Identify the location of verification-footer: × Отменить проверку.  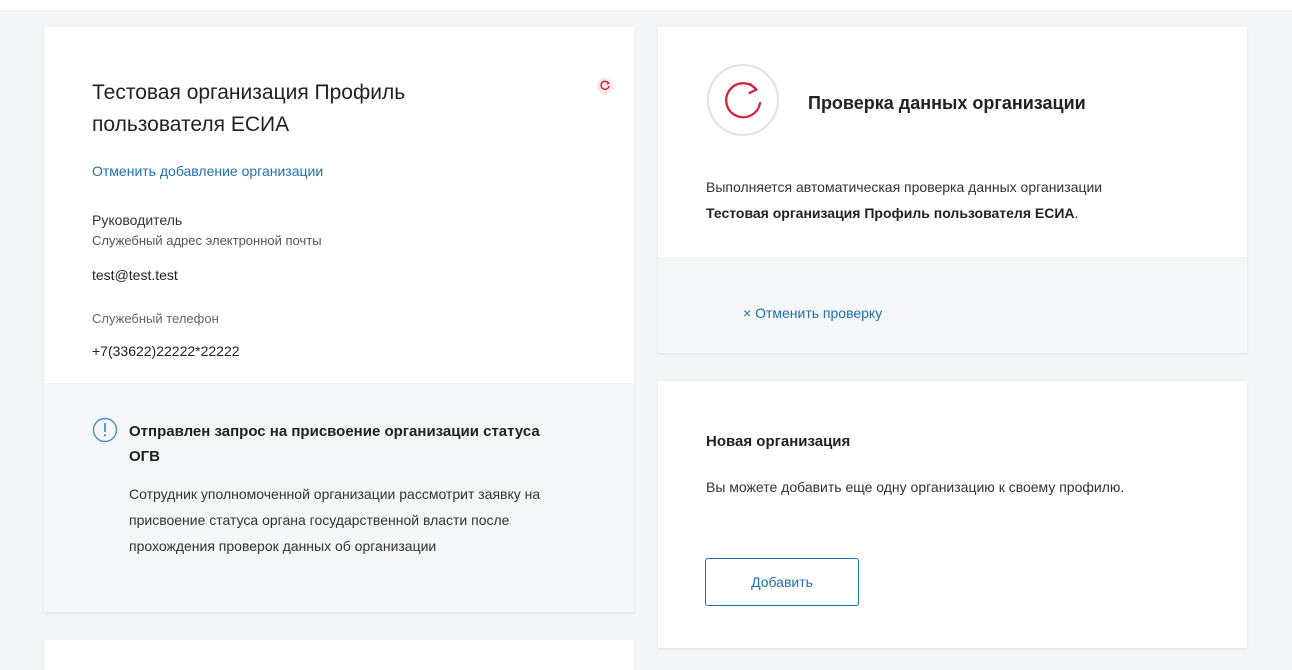
(952, 305).